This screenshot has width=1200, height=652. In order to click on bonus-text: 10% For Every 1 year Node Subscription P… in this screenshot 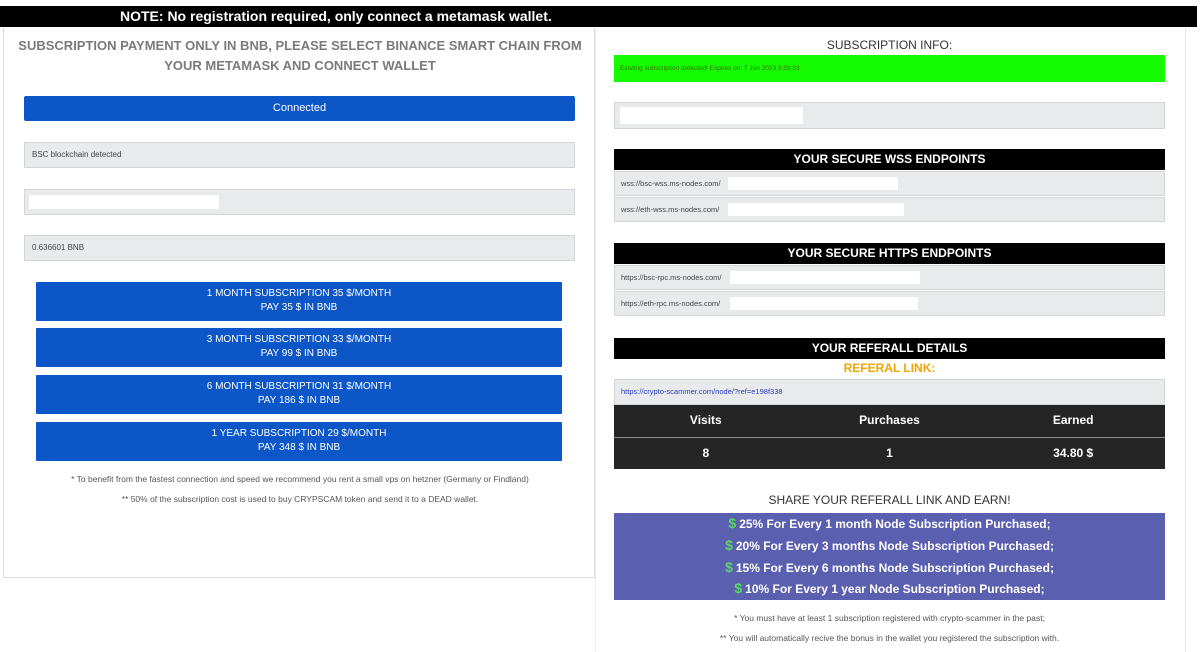, I will do `click(895, 589)`.